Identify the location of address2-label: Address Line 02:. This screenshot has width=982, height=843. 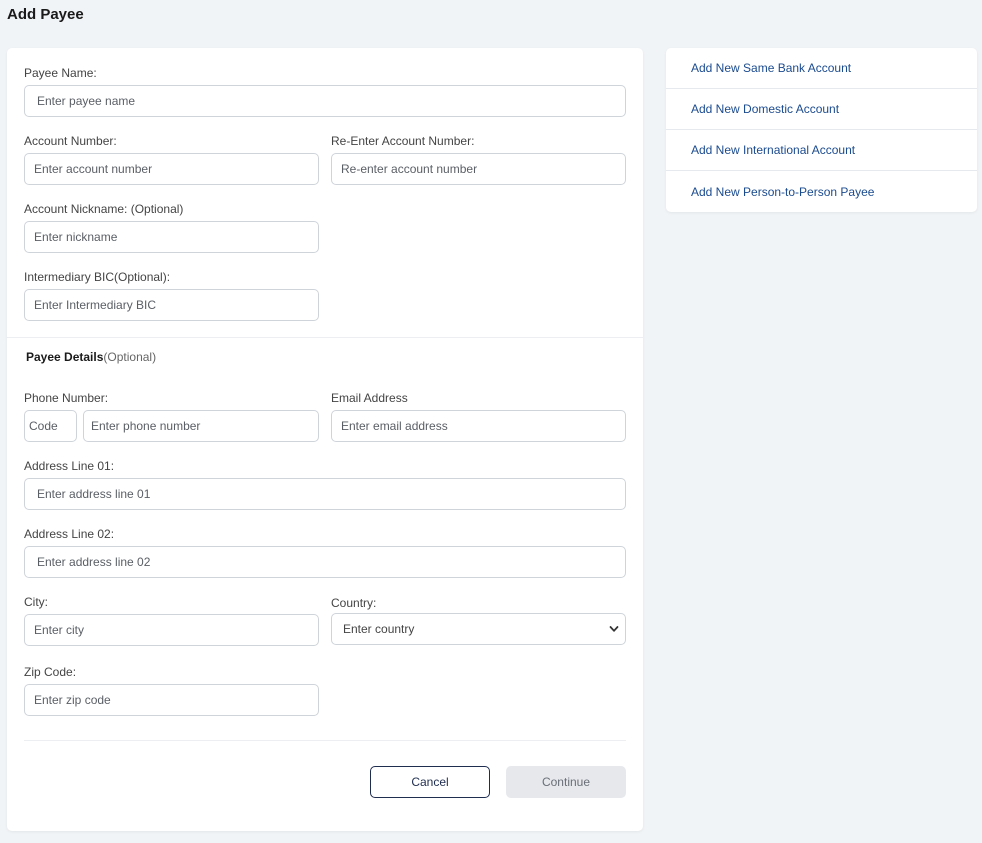
(69, 534).